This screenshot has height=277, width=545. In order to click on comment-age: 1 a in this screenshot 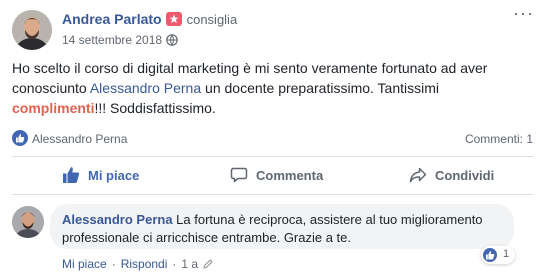, I will do `click(189, 264)`.